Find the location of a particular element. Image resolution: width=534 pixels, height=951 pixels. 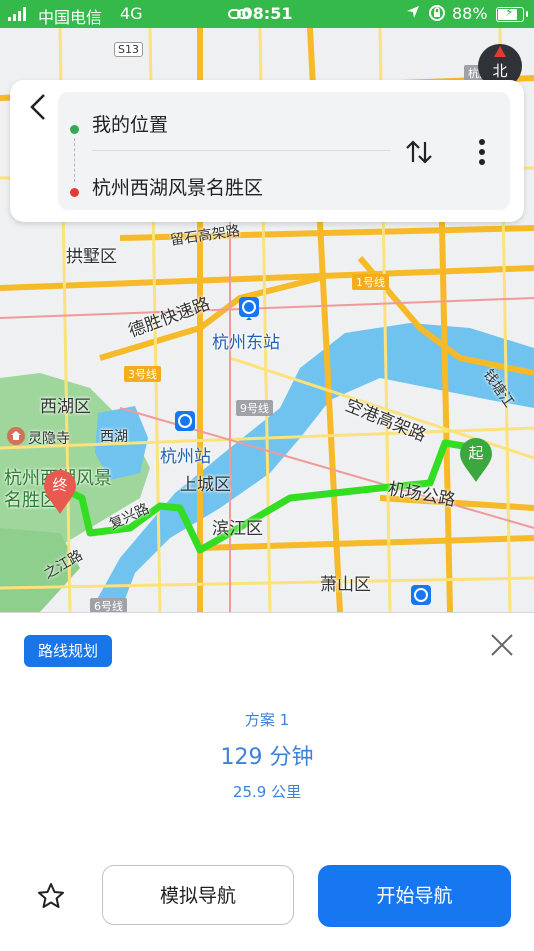

map-label-xiaoshan-district: 萧山区 is located at coordinates (345, 585).